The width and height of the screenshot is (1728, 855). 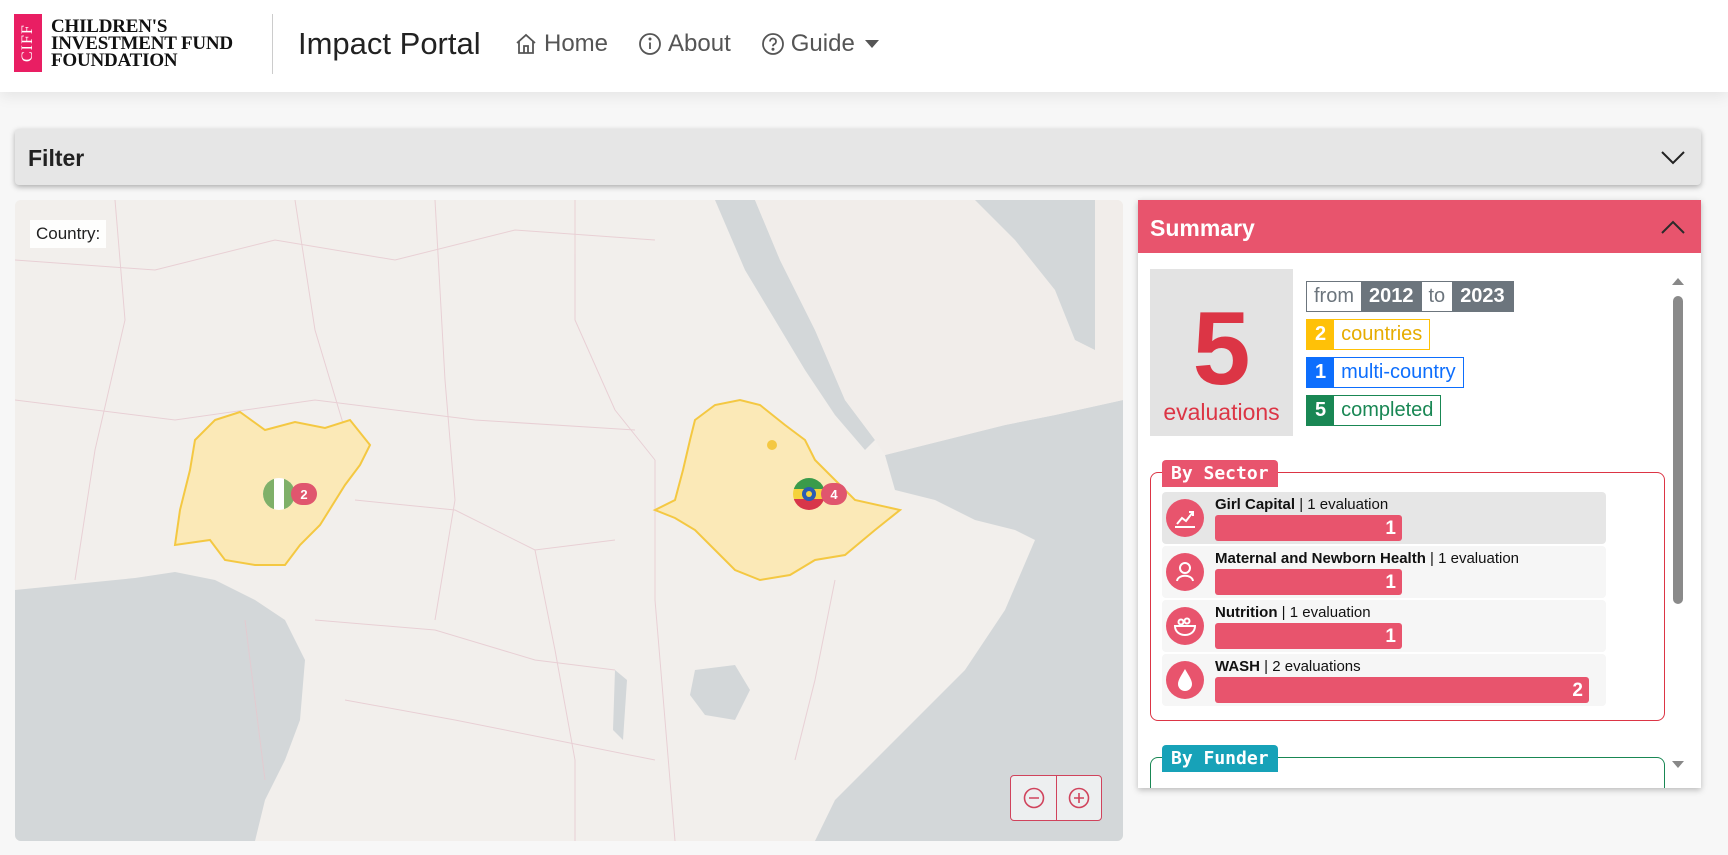 I want to click on countries-label: countries, so click(x=1382, y=334).